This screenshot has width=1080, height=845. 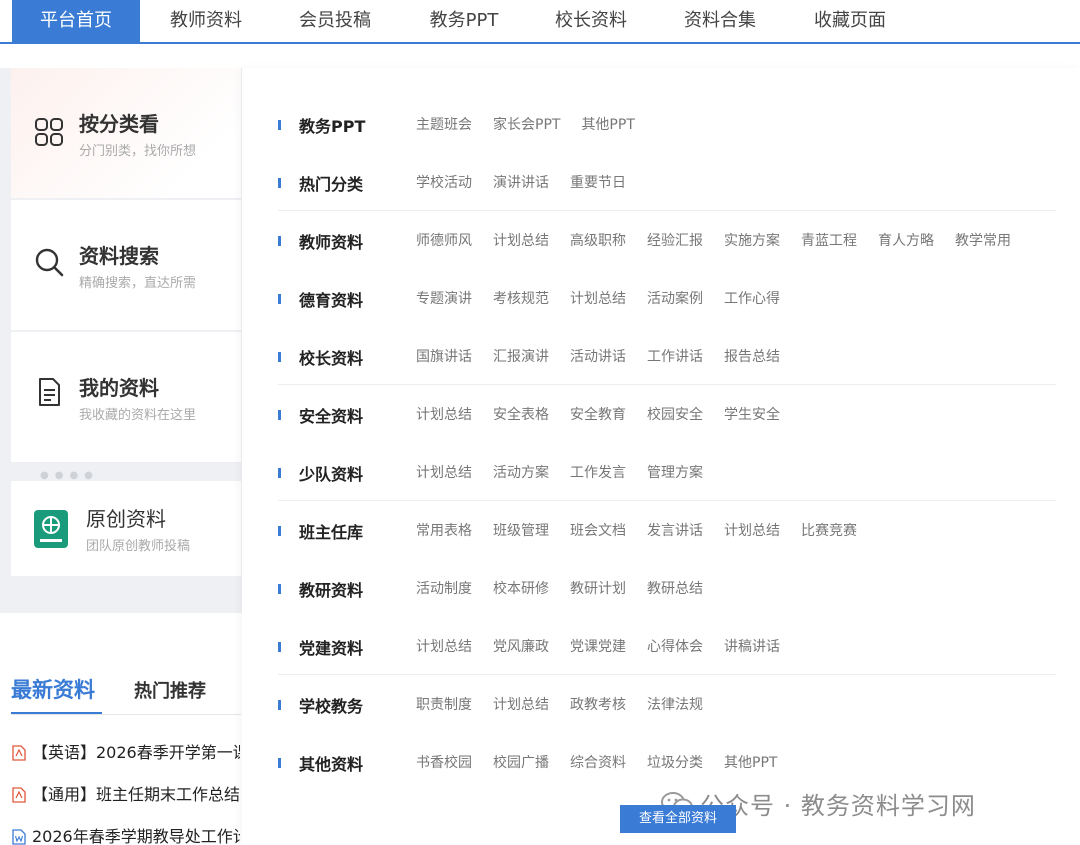 I want to click on category-row: 德育资料 专题演讲 考核规范 计划总结 活动案例 工作心得, so click(x=667, y=298).